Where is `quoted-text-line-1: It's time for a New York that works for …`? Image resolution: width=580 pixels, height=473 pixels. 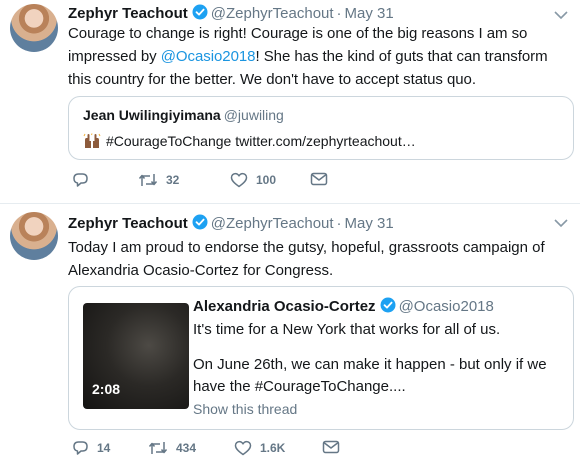
quoted-text-line-1: It's time for a New York that works for … is located at coordinates (347, 329).